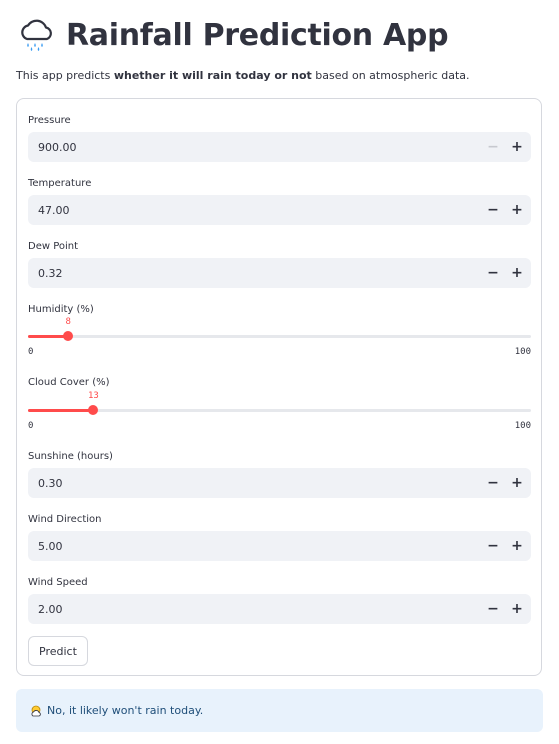  What do you see at coordinates (238, 273) in the screenshot?
I see `dew-point-input` at bounding box center [238, 273].